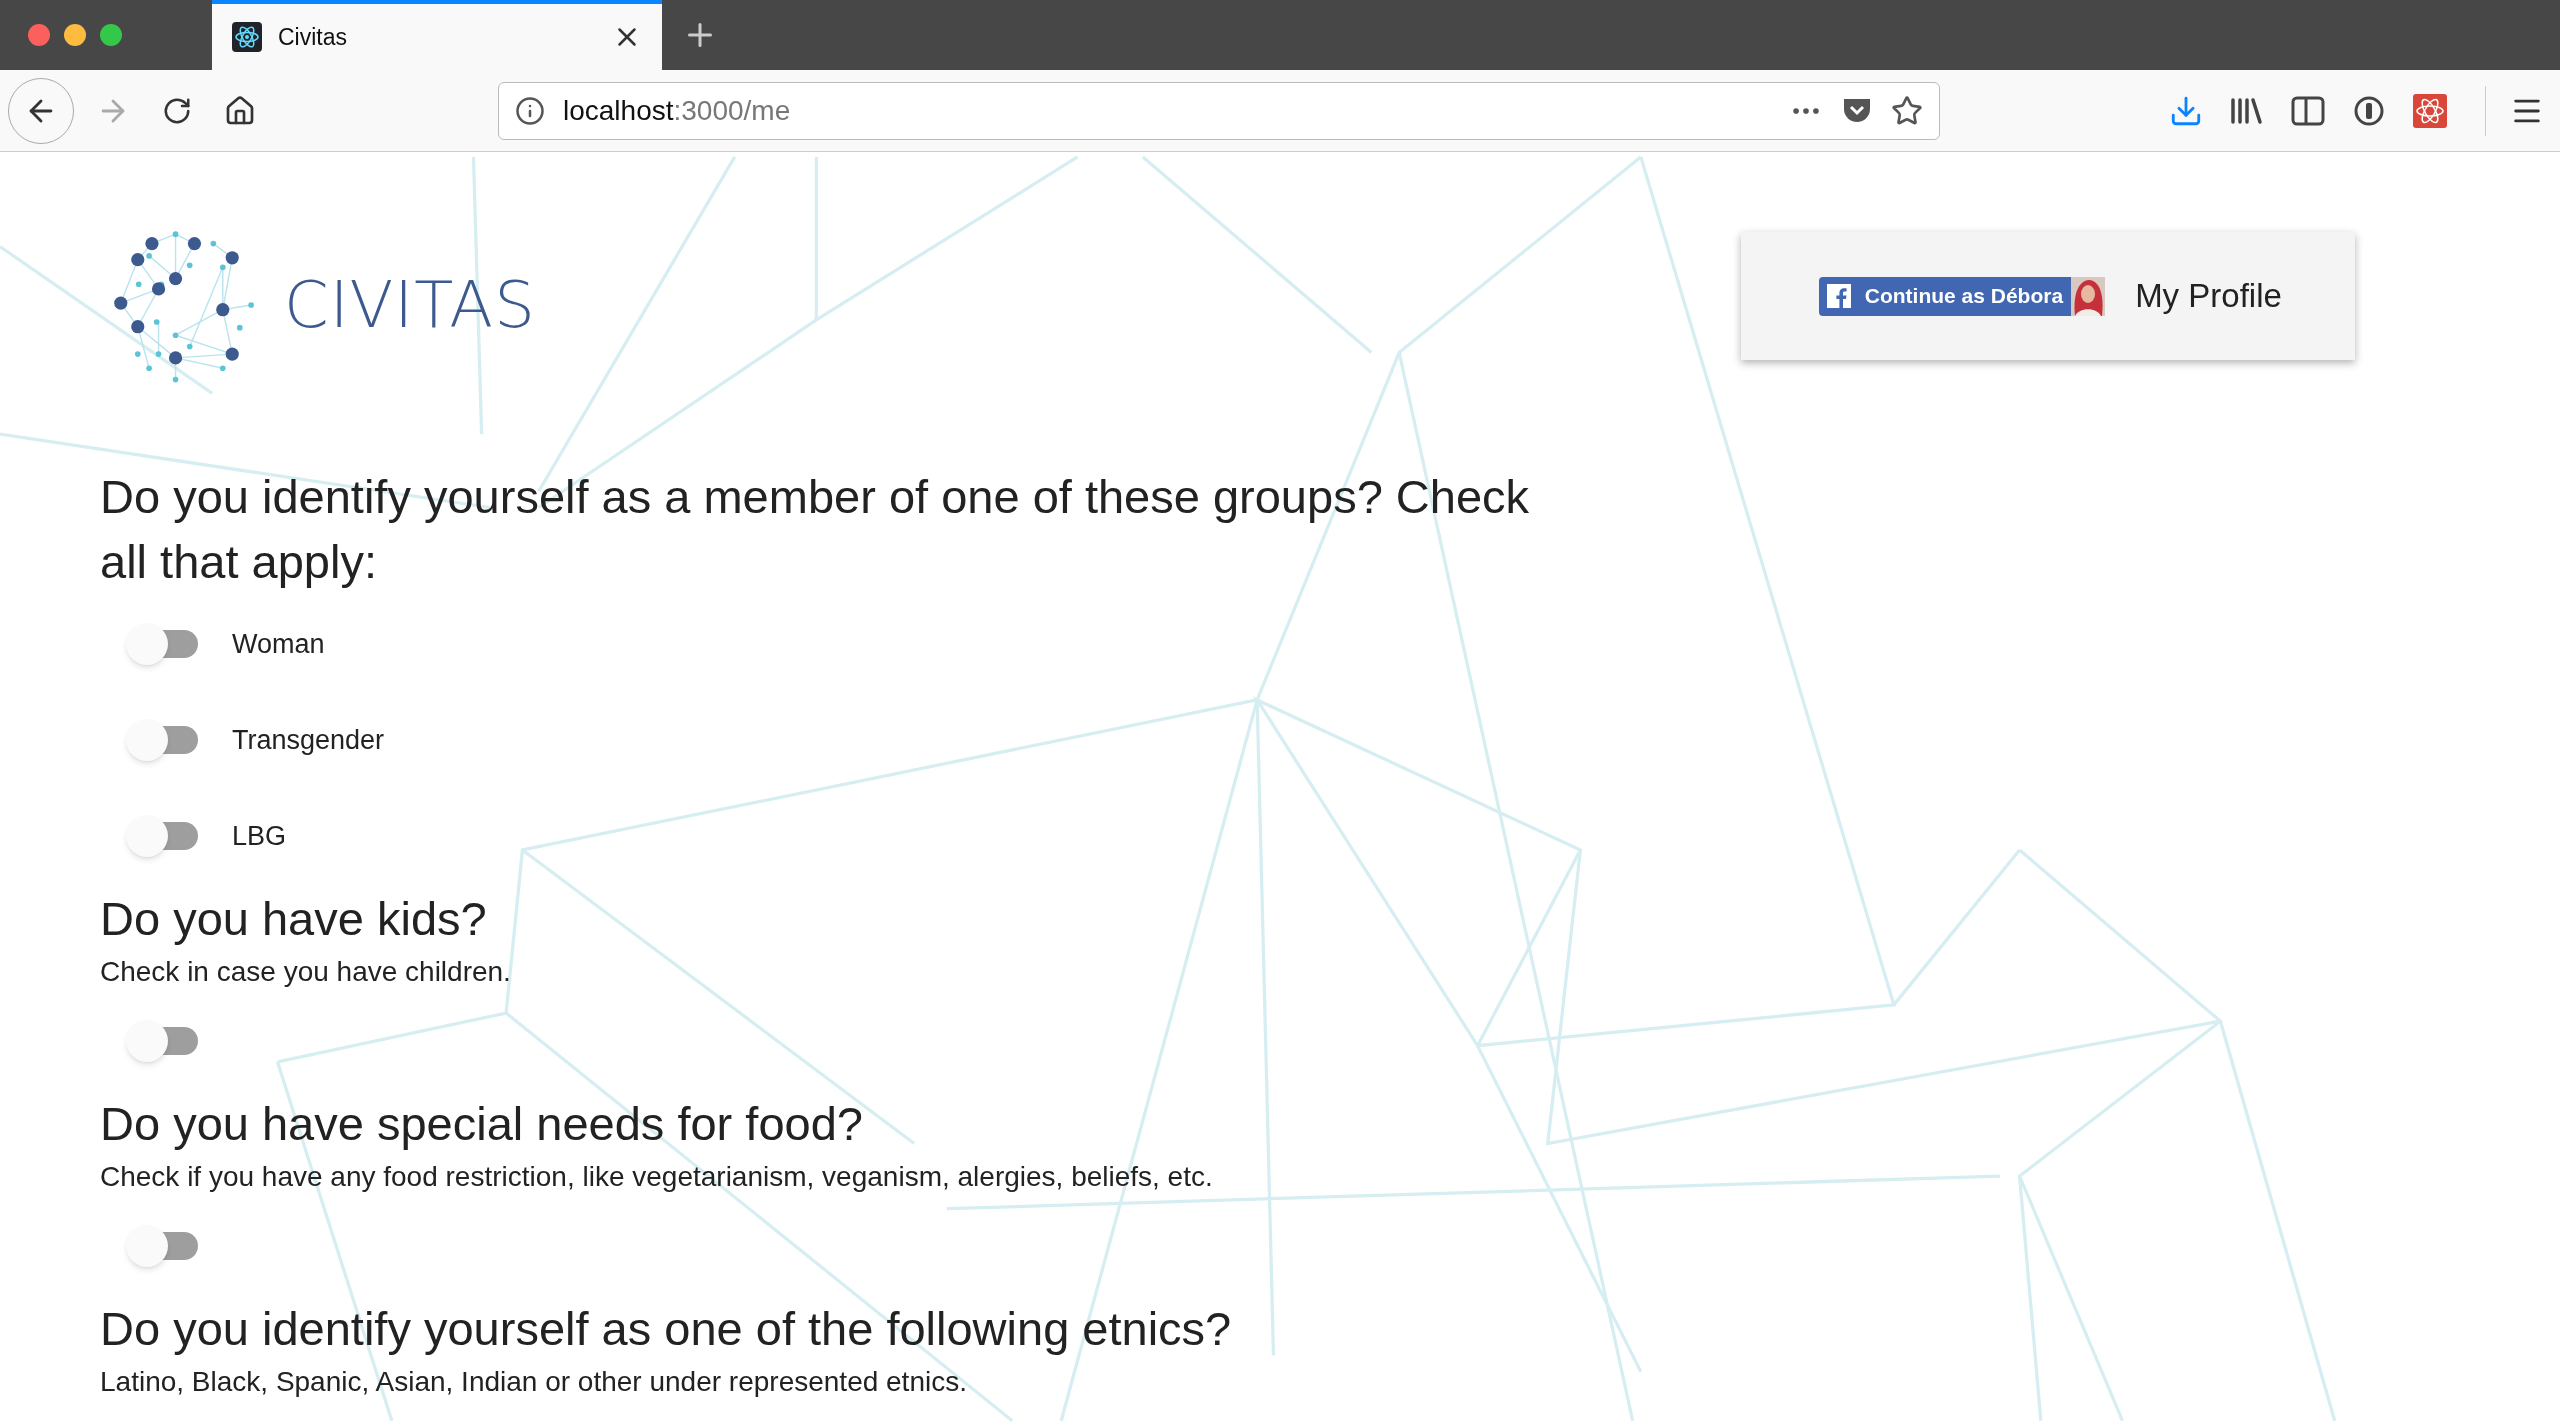 The height and width of the screenshot is (1424, 2560). Describe the element at coordinates (1945, 296) in the screenshot. I see `facebook-button: Continue as Débora` at that location.